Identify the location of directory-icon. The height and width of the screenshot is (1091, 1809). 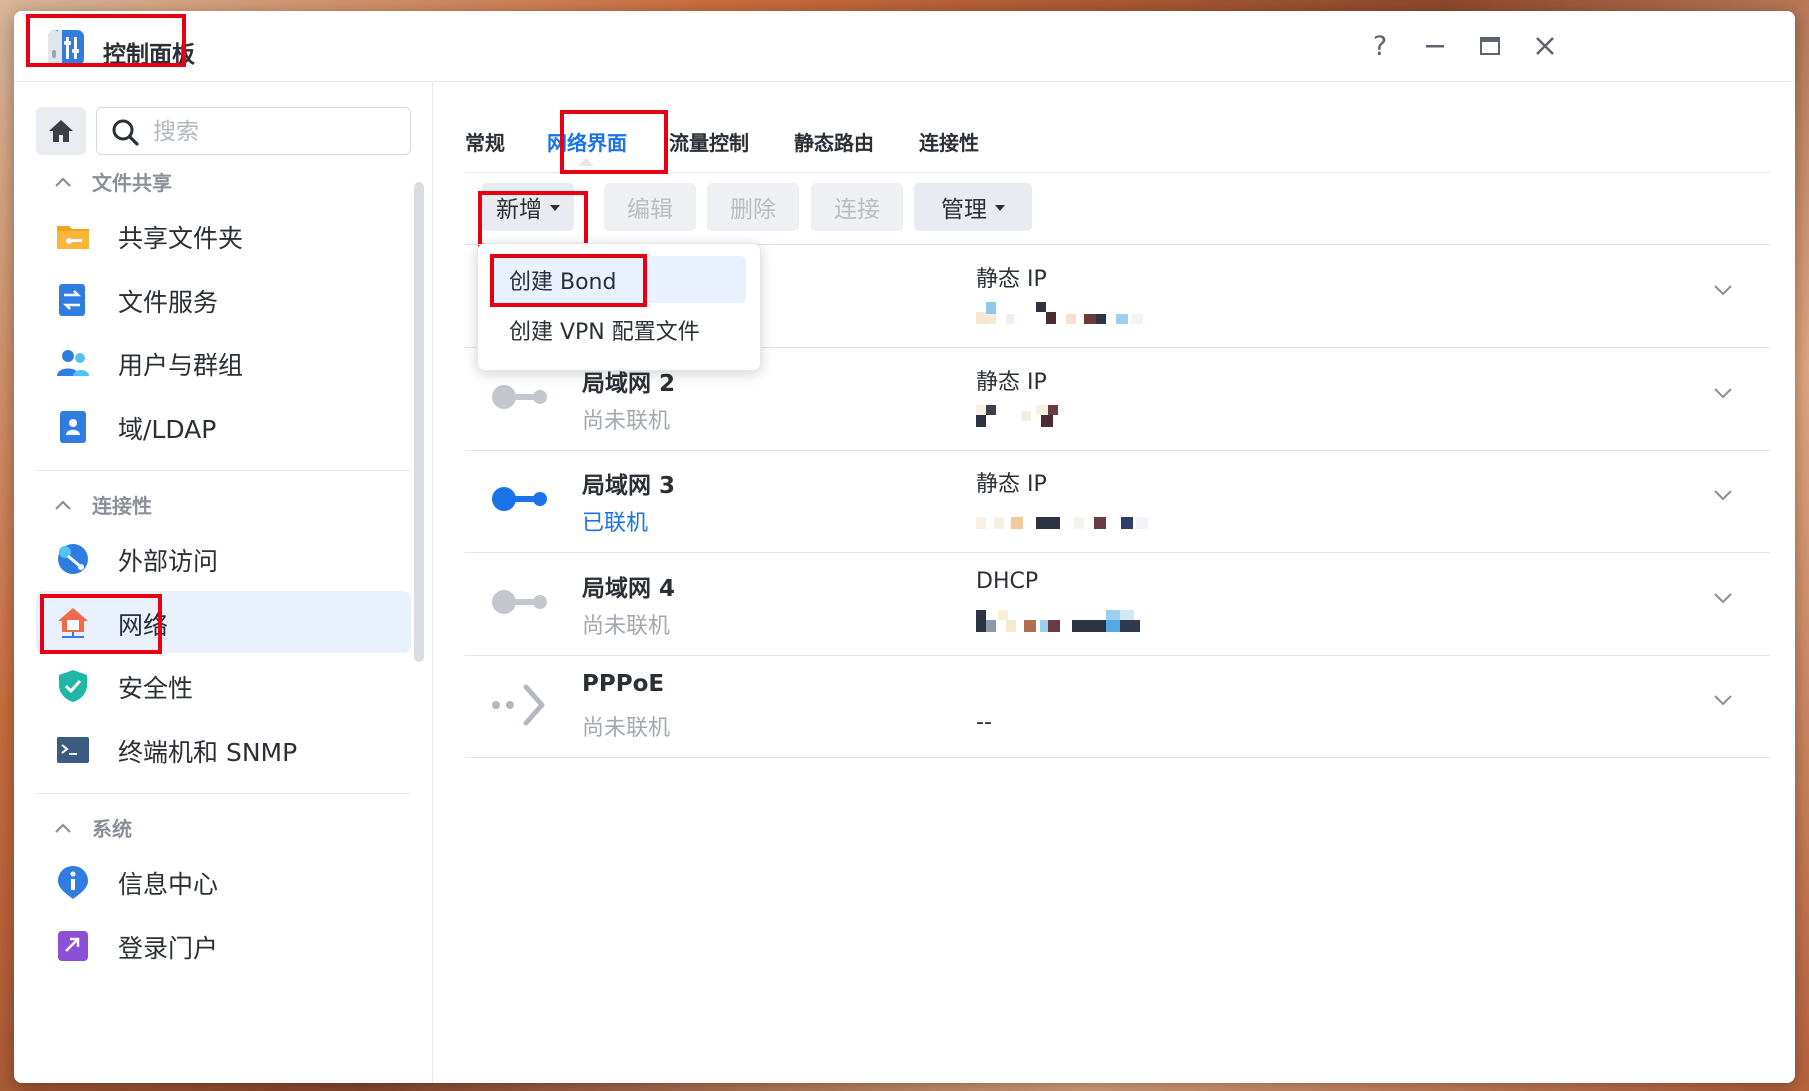
(73, 427).